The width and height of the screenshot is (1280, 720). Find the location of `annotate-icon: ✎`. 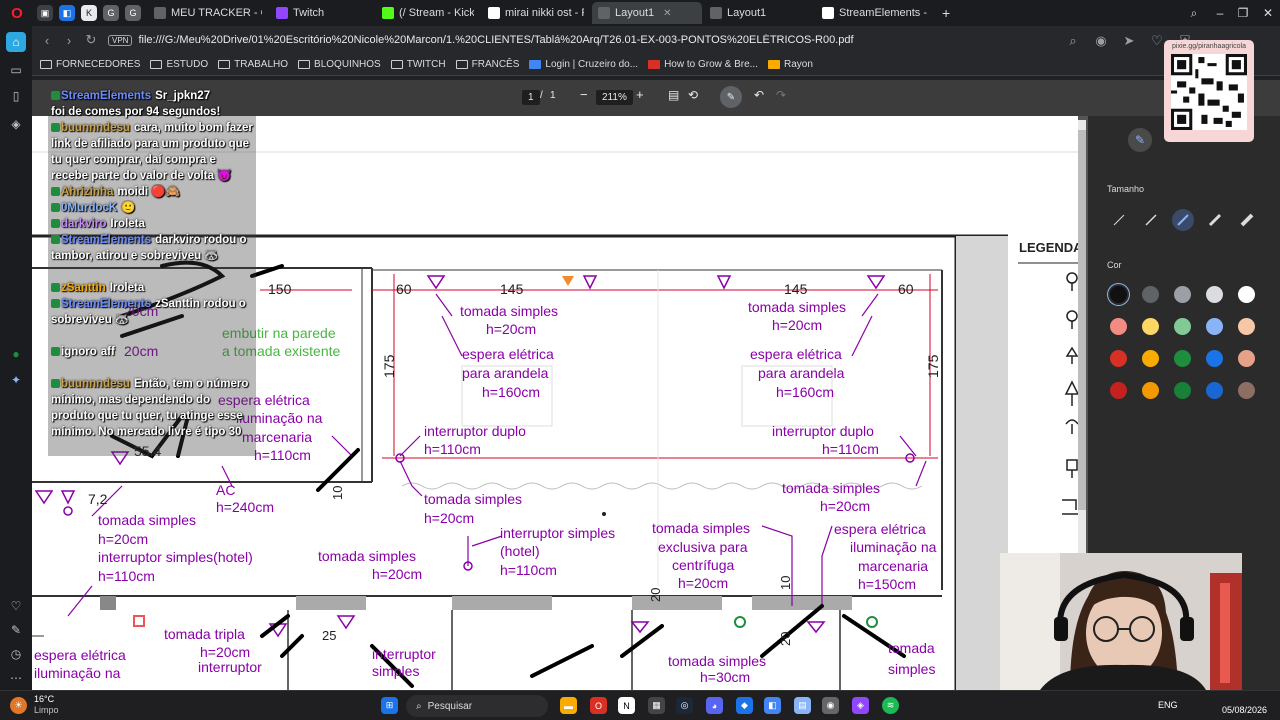

annotate-icon: ✎ is located at coordinates (731, 97).